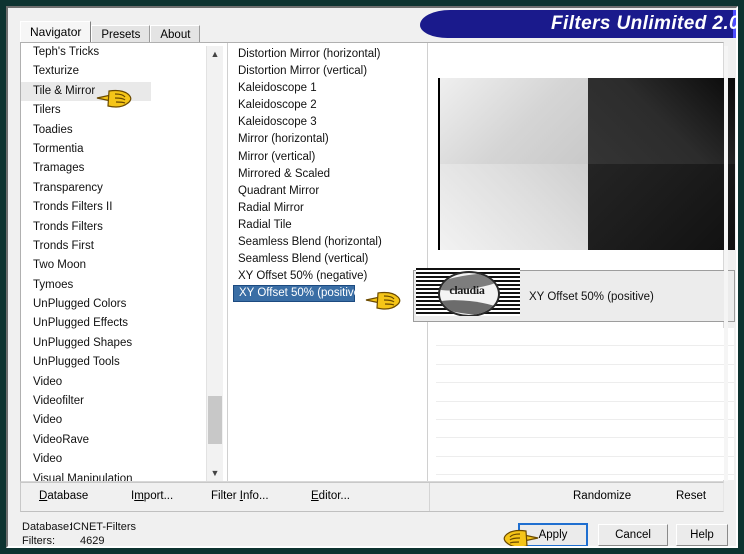 This screenshot has height=554, width=744. What do you see at coordinates (691, 496) in the screenshot?
I see `reset-button: Reset` at bounding box center [691, 496].